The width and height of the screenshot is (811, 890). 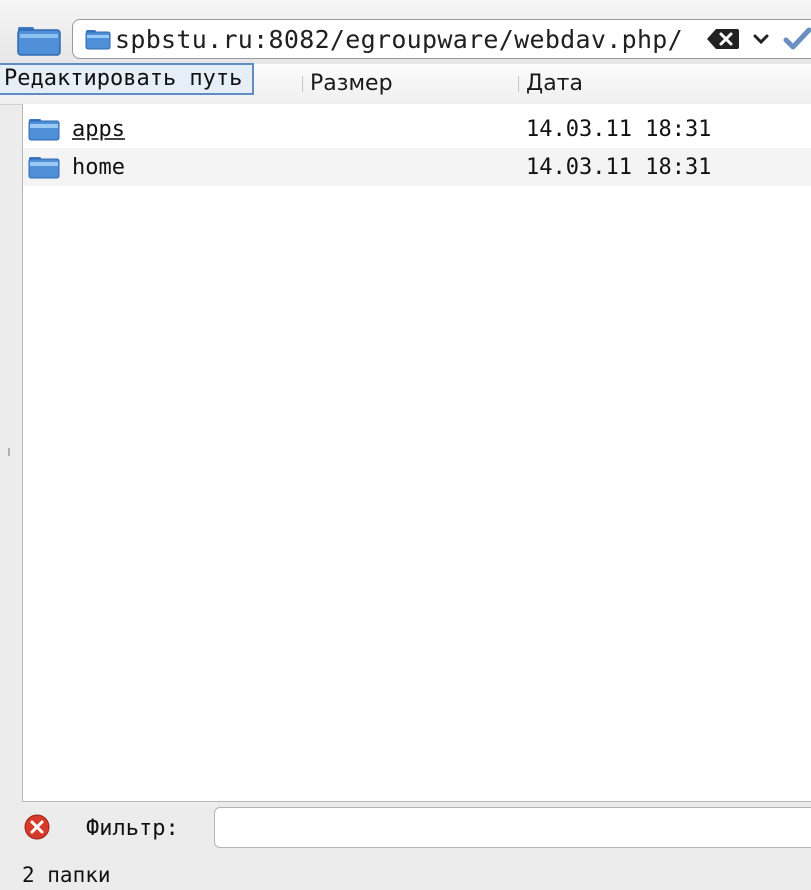 I want to click on file-name: home, so click(x=98, y=167).